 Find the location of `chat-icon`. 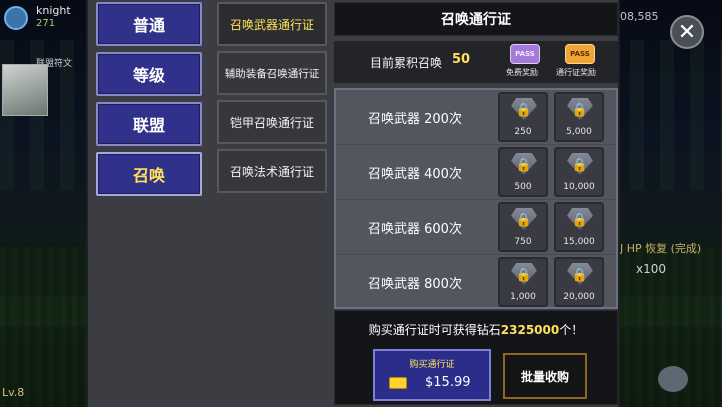

chat-icon is located at coordinates (673, 379).